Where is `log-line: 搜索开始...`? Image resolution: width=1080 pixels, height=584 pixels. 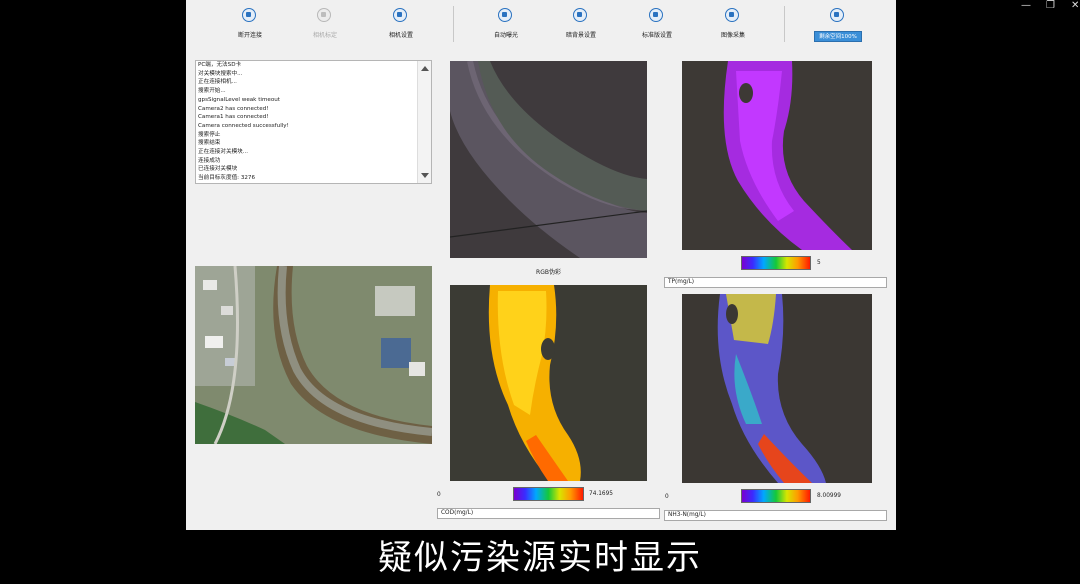
log-line: 搜索开始... is located at coordinates (212, 91).